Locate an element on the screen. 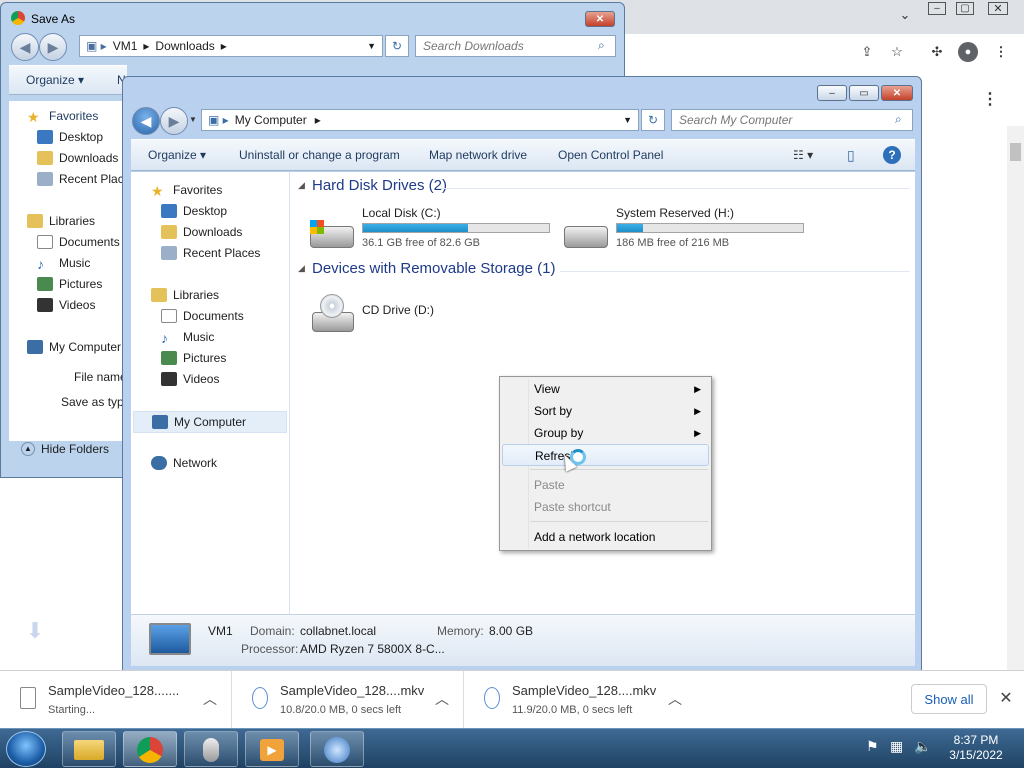 Image resolution: width=1024 pixels, height=768 pixels. minimize-icon: – is located at coordinates (937, 8).